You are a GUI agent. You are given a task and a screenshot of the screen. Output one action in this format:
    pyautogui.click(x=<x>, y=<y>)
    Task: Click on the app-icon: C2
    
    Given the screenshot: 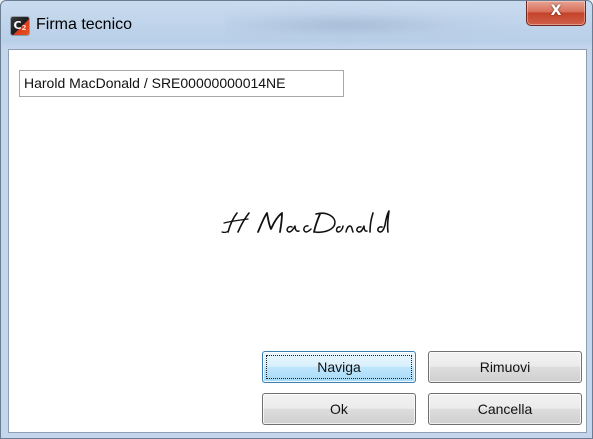 What is the action you would take?
    pyautogui.click(x=20, y=26)
    